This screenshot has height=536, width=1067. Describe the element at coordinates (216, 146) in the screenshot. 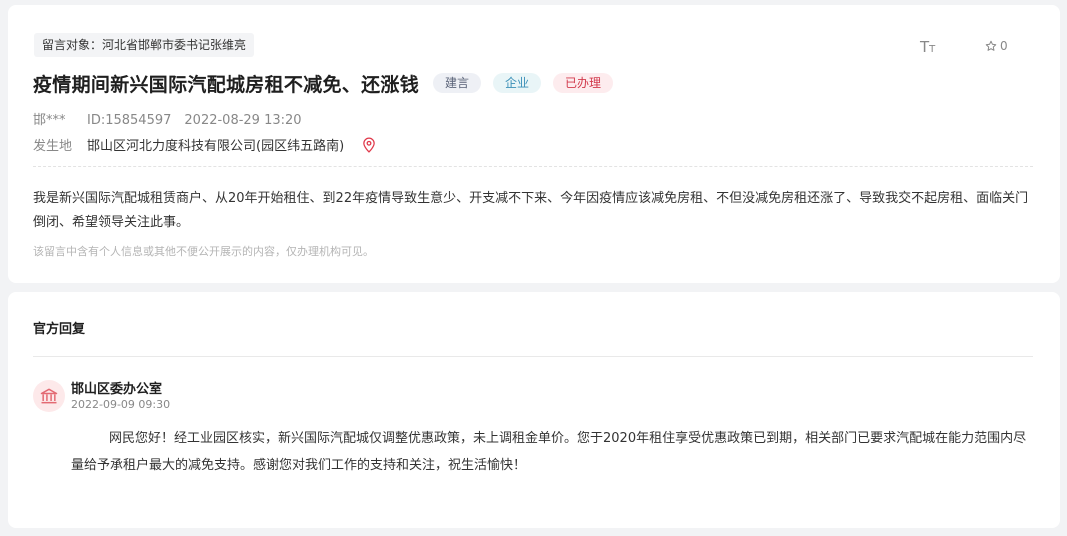

I see `location-value: 邯山区河北力度科技有限公司(园区纬五路南)` at that location.